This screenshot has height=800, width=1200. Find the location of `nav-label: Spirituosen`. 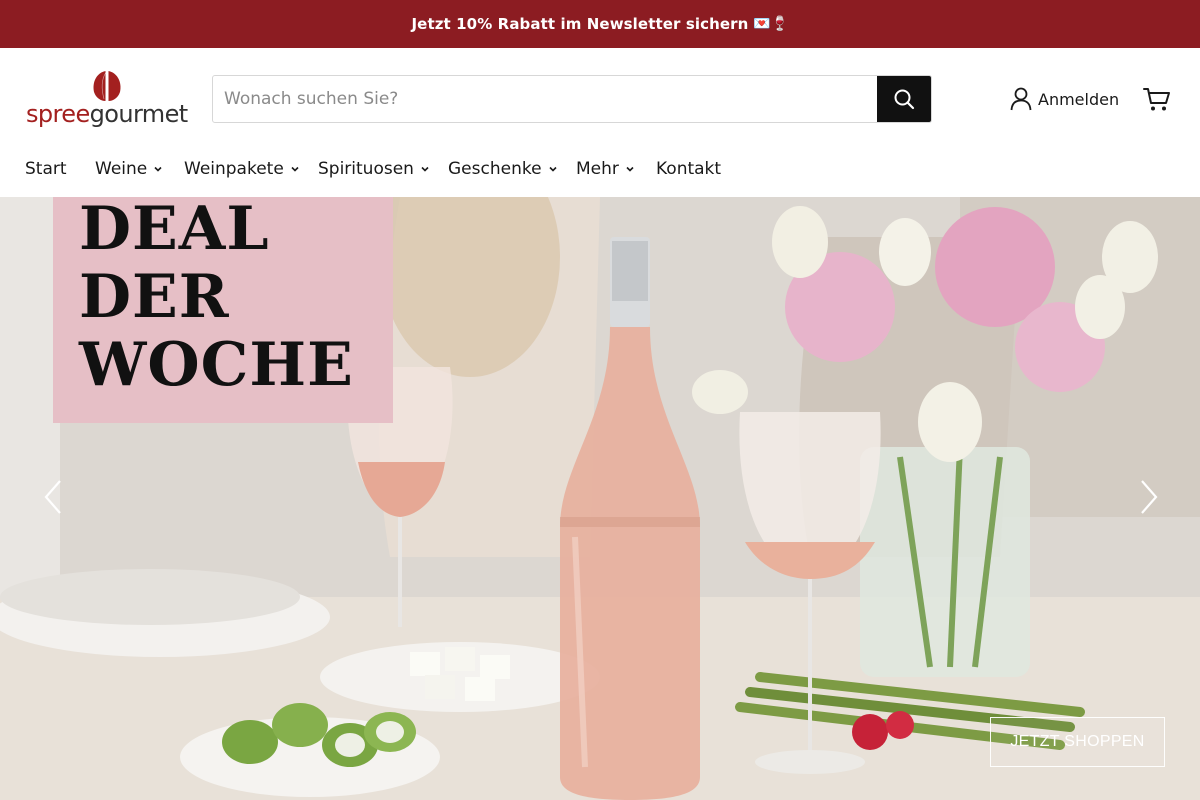

nav-label: Spirituosen is located at coordinates (366, 169).